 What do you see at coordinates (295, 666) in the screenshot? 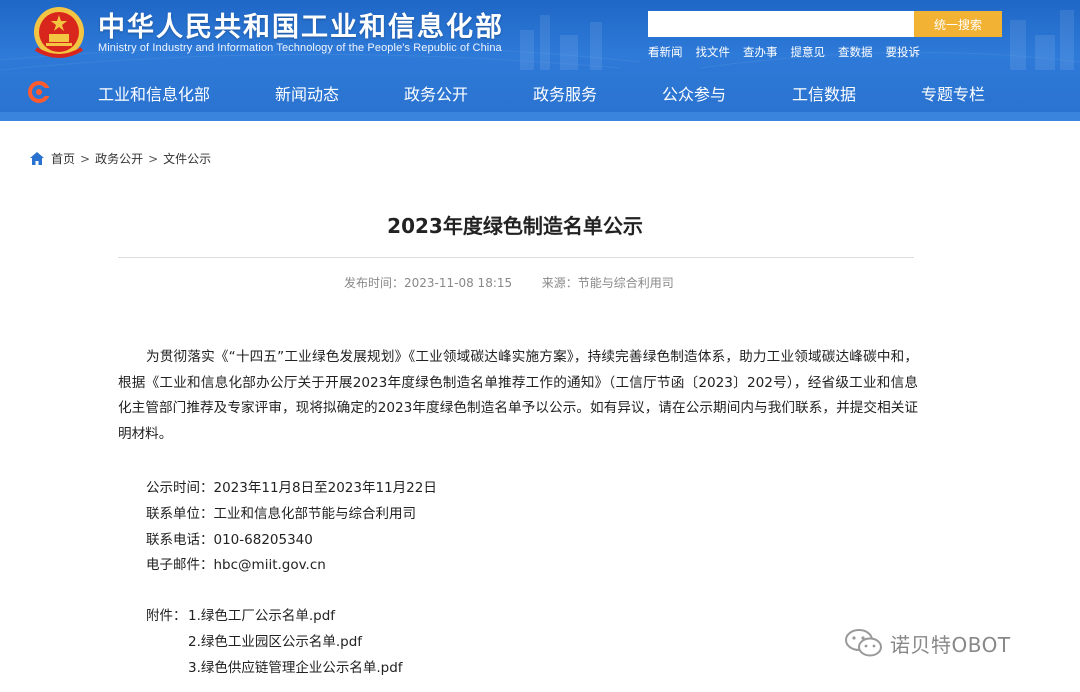
I see `attachment-green-supply-chain: 3.绿色供应链管理企业公示名单.pdf` at bounding box center [295, 666].